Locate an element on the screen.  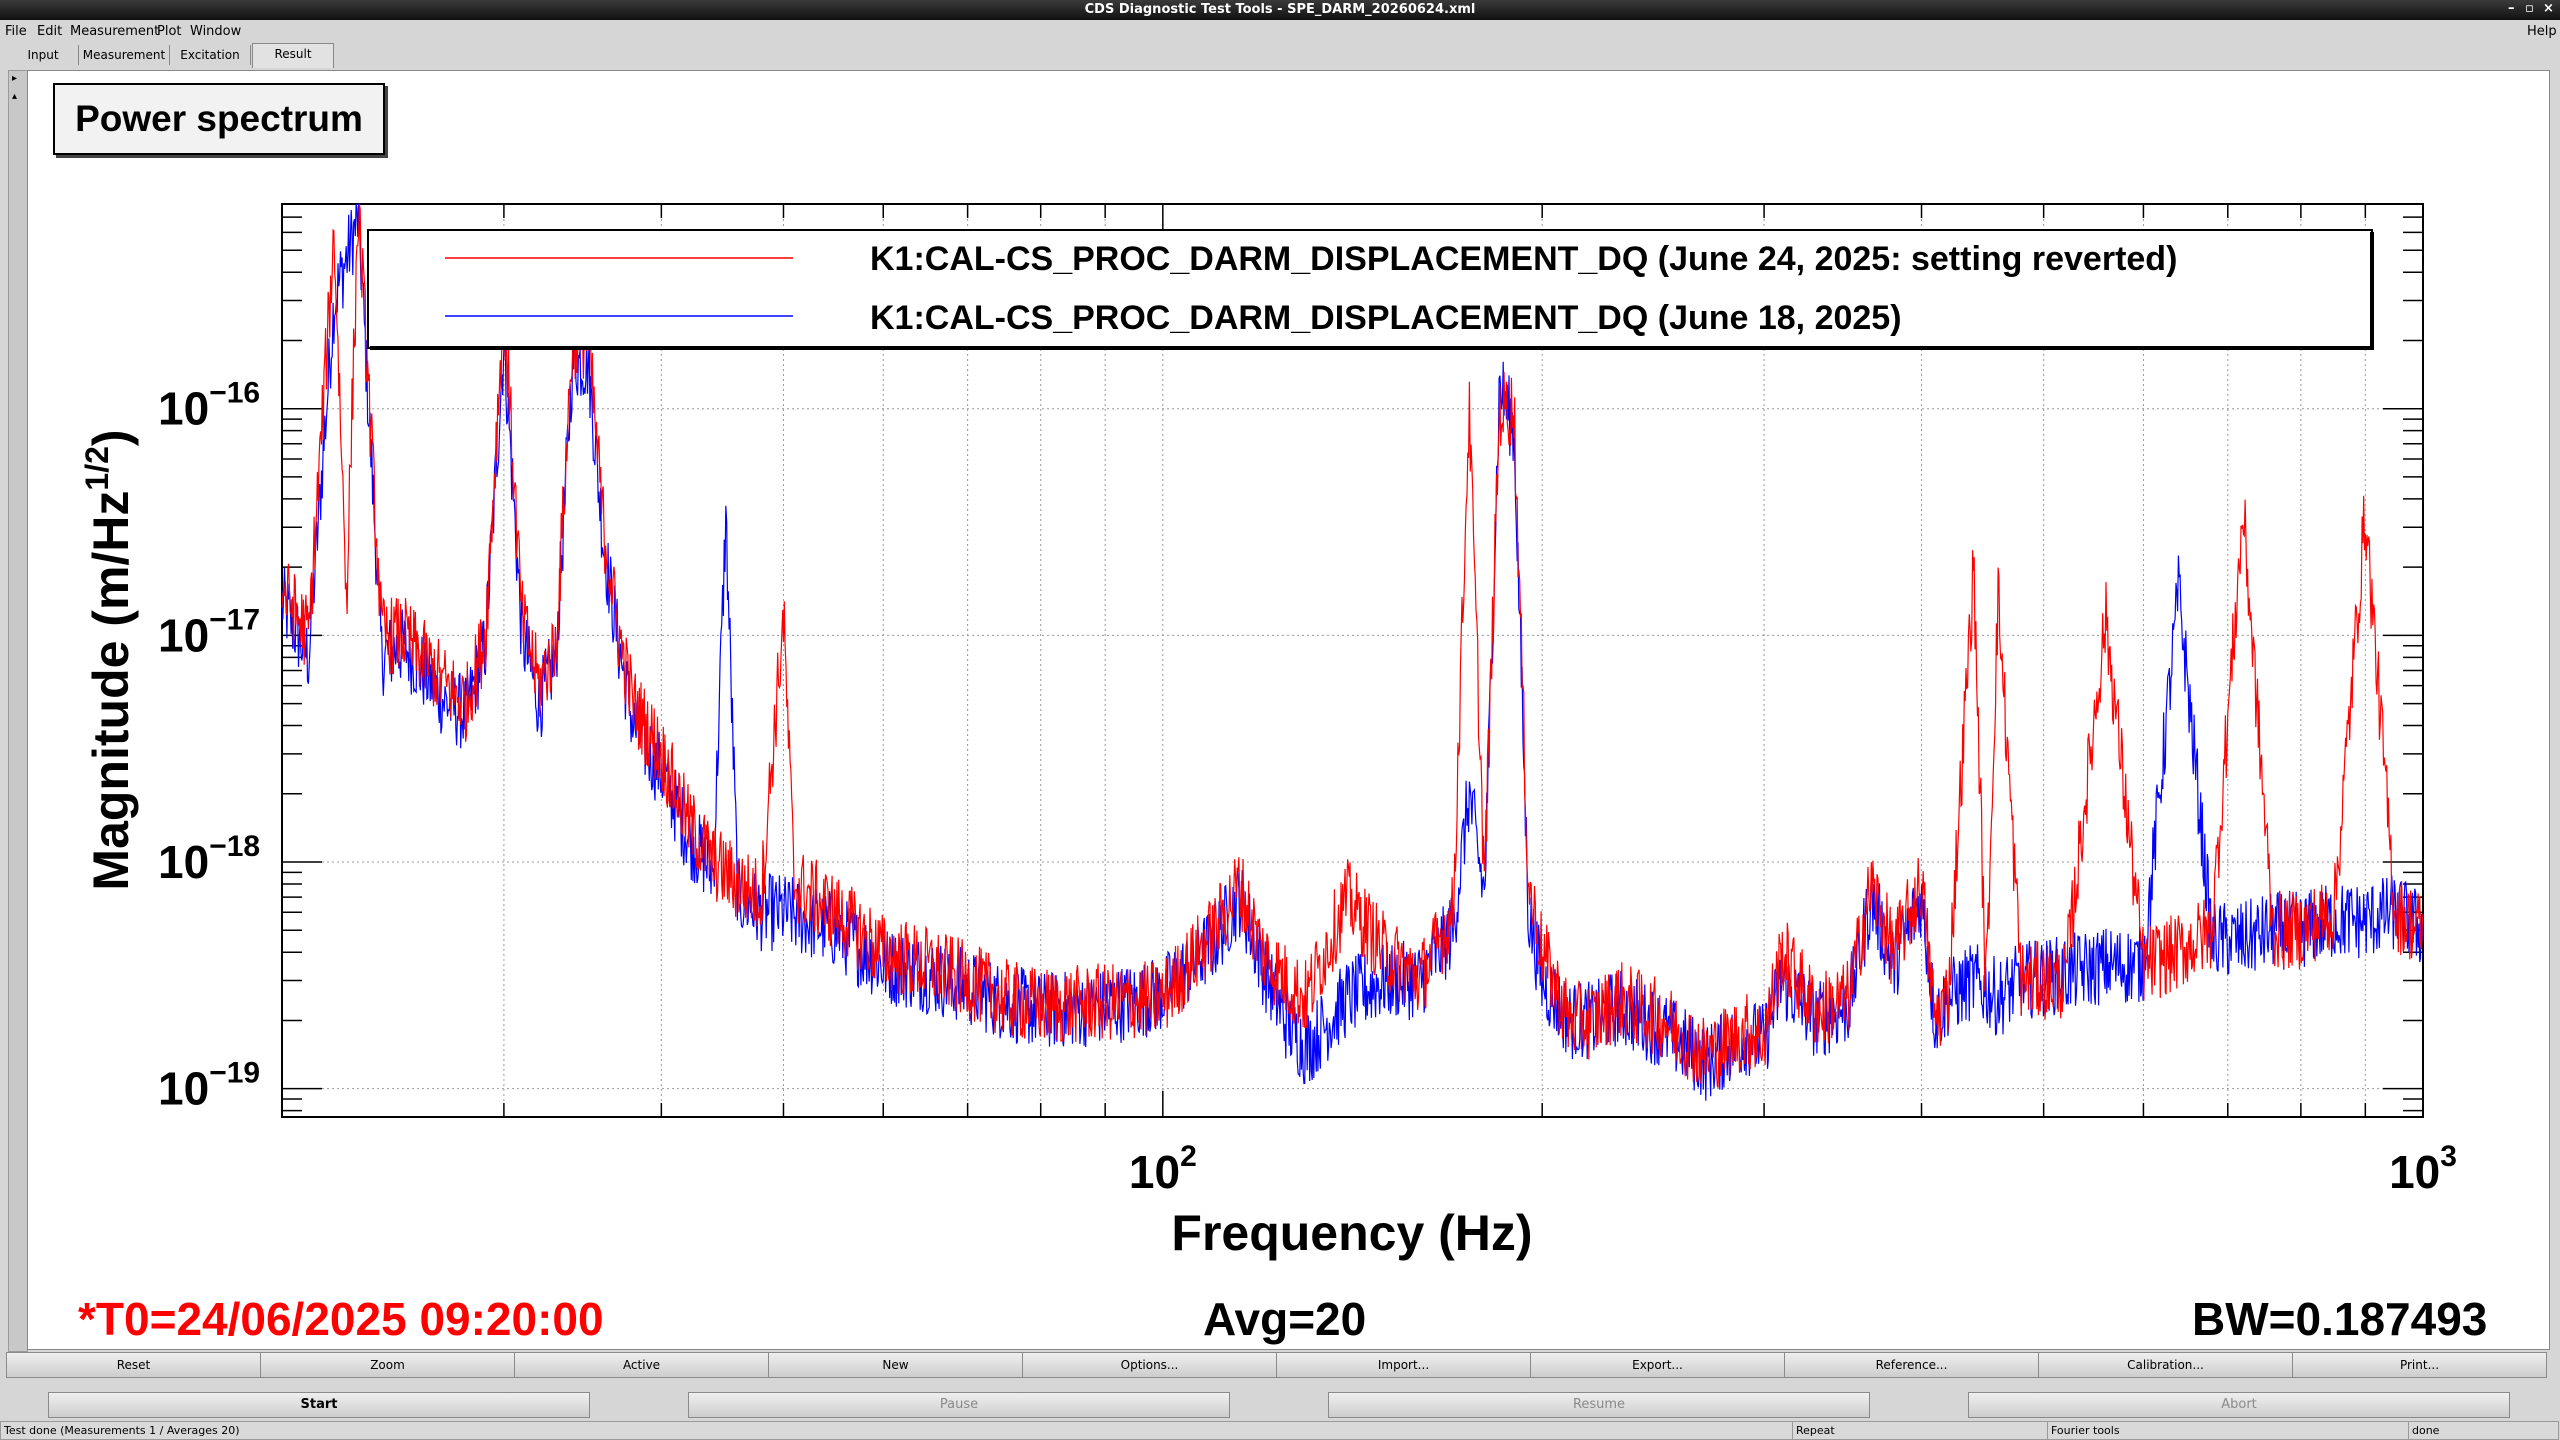
y-tick-label: 10−18 is located at coordinates (209, 859).